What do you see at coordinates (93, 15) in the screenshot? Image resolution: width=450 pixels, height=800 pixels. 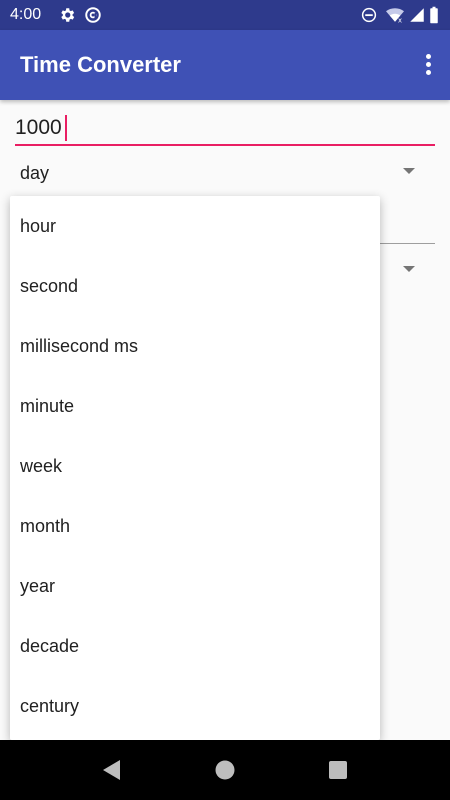 I see `at-sign-icon` at bounding box center [93, 15].